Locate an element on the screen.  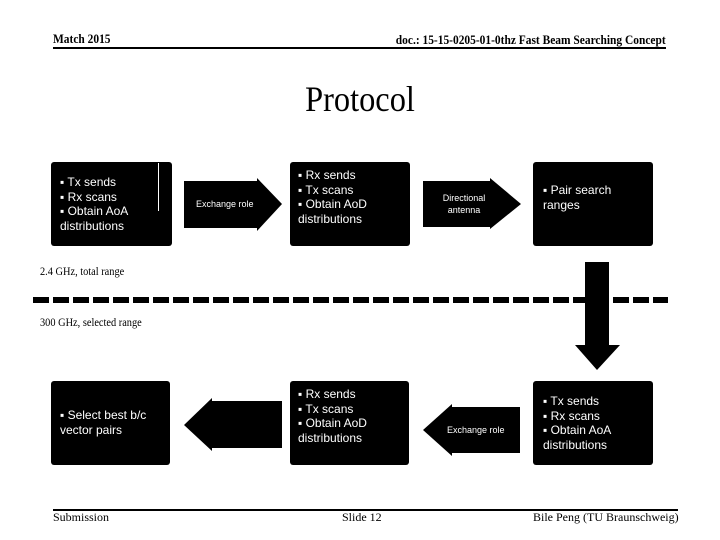
arrow-label: Directional antenna is located at coordinates (464, 204).